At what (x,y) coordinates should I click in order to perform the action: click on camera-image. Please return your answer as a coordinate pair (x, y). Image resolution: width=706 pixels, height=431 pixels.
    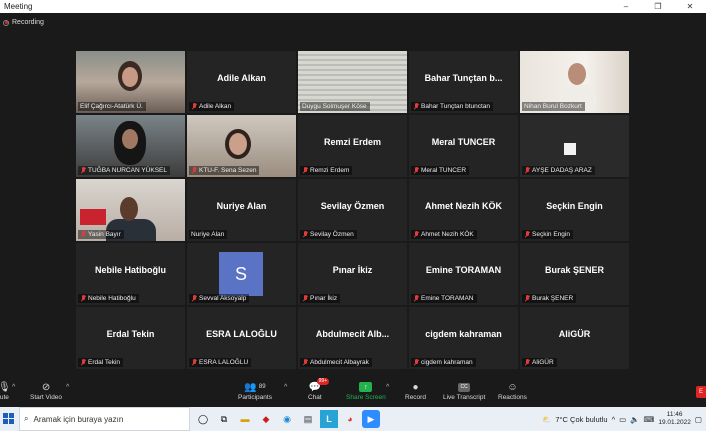
    Looking at the image, I should click on (570, 149).